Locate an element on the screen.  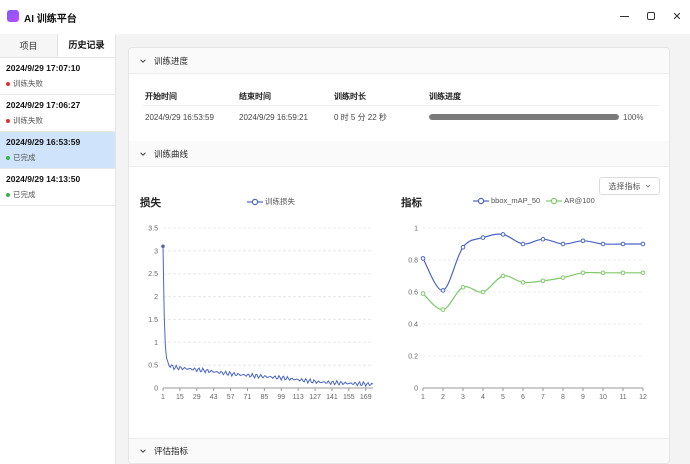
section-title: 训练进度 is located at coordinates (171, 60).